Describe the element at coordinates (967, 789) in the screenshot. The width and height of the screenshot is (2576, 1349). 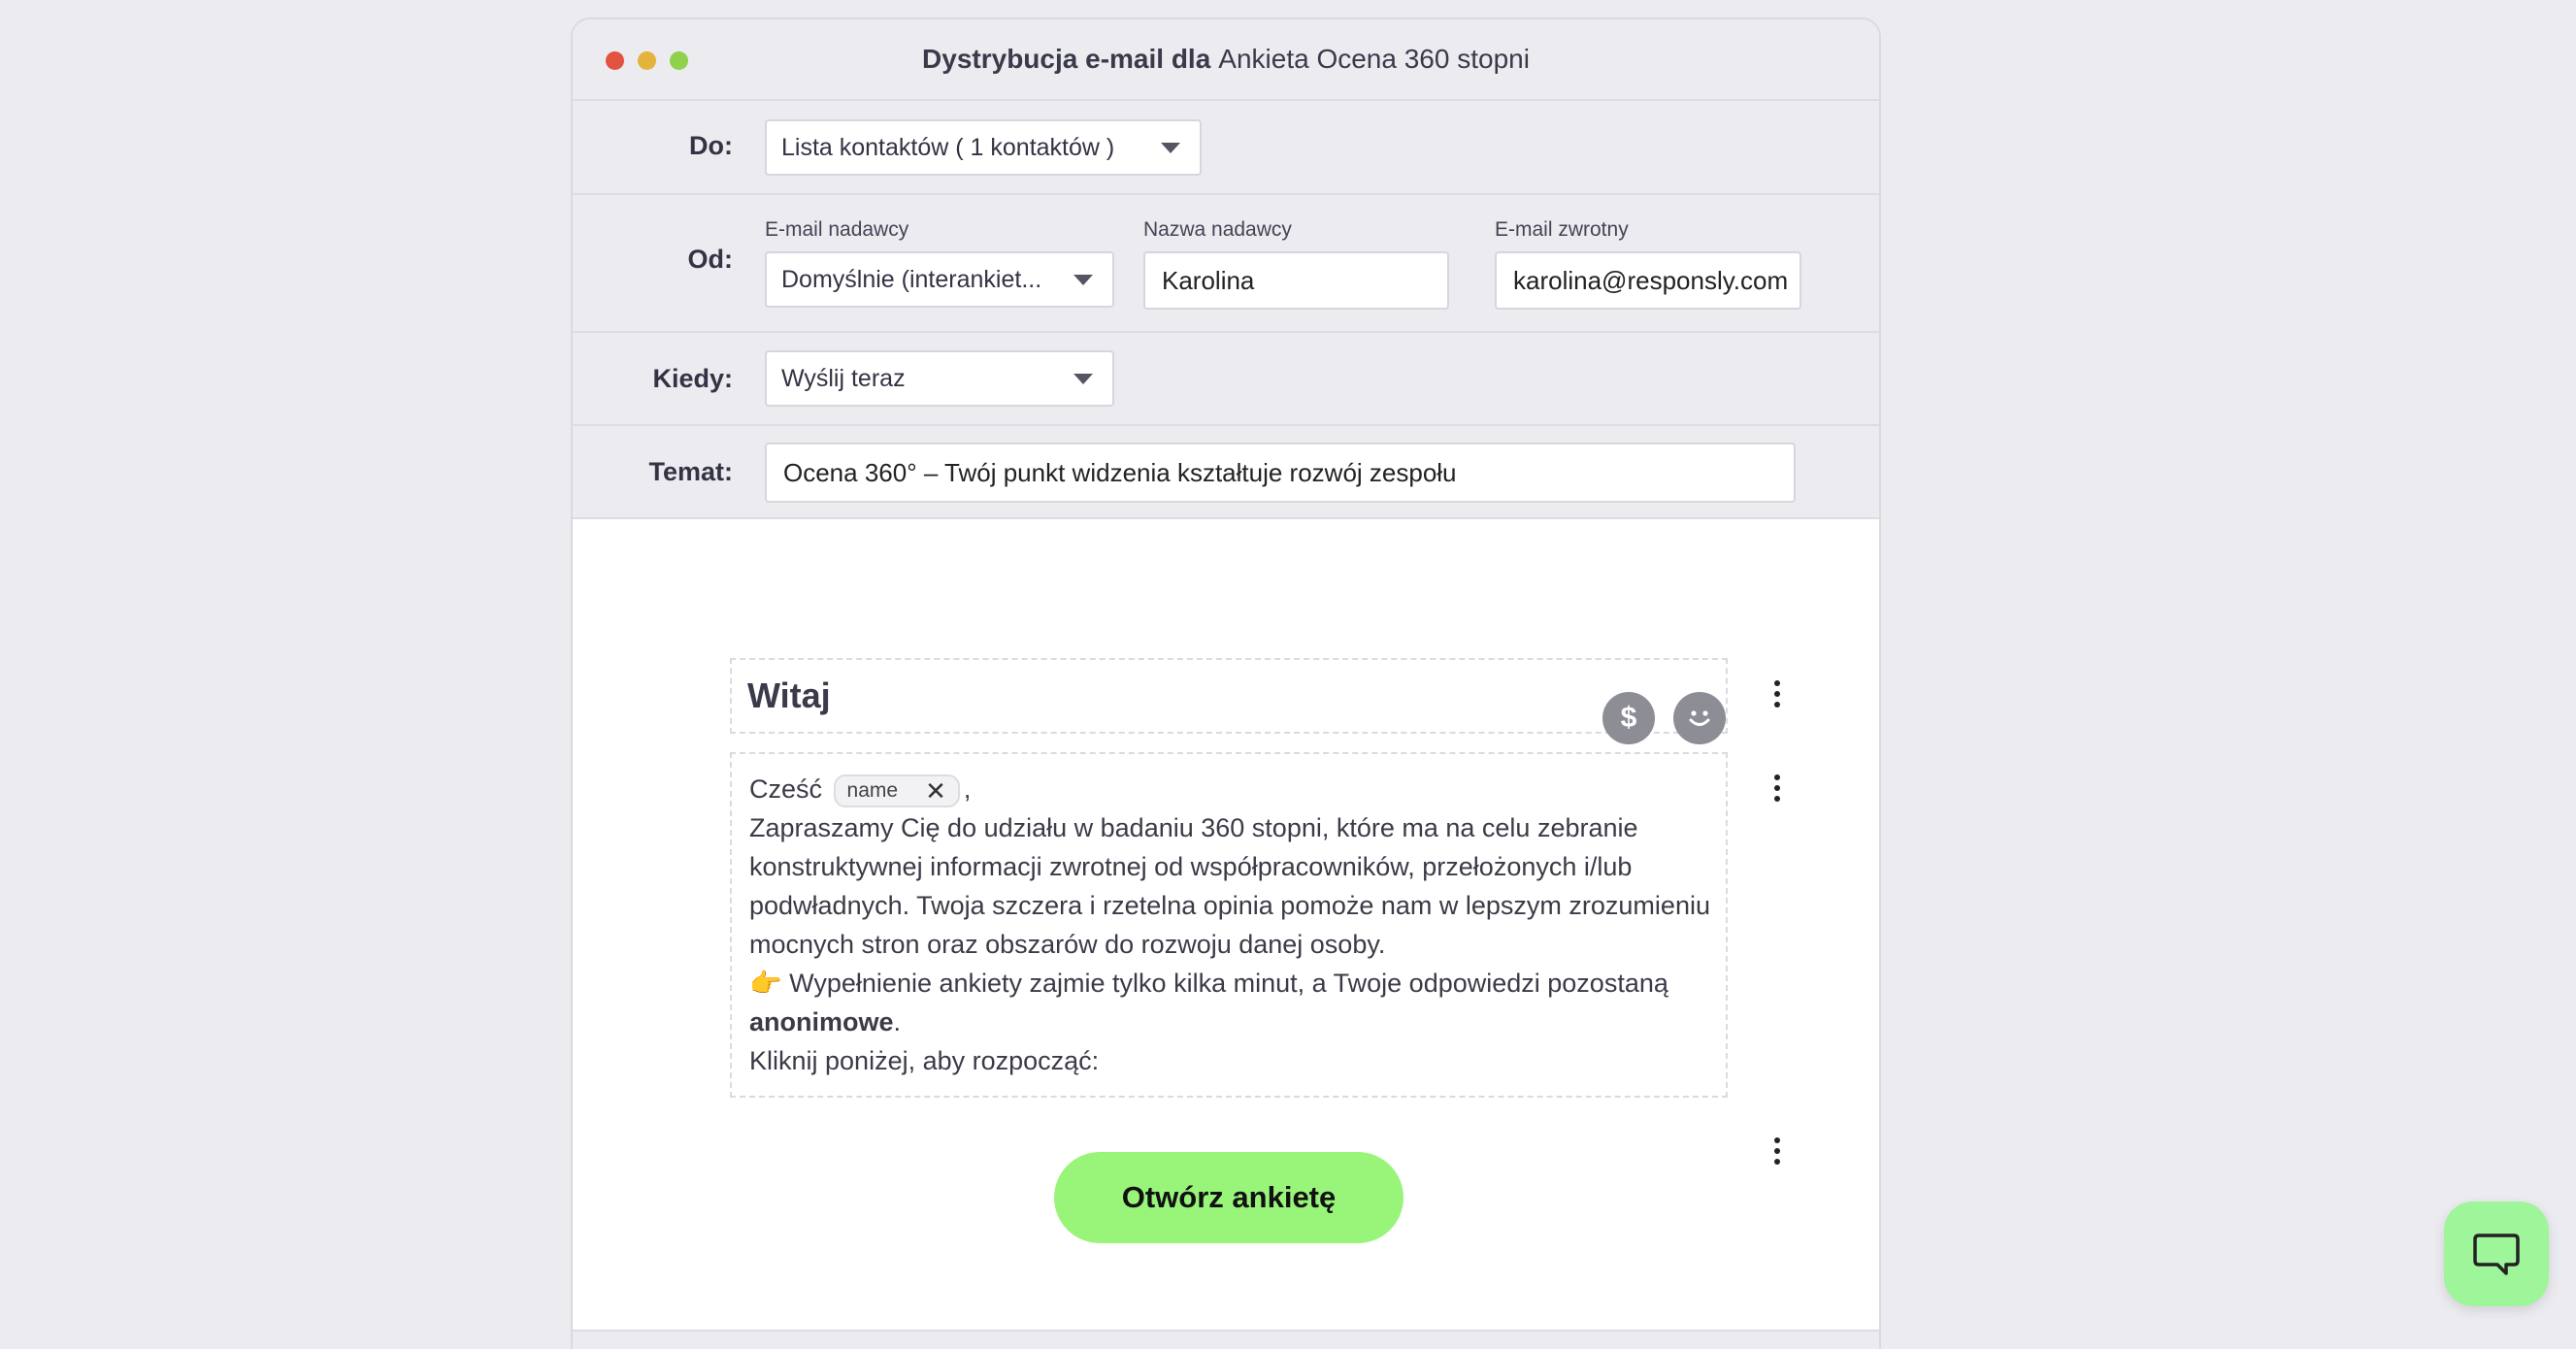
I see `greeting-comma: ,` at that location.